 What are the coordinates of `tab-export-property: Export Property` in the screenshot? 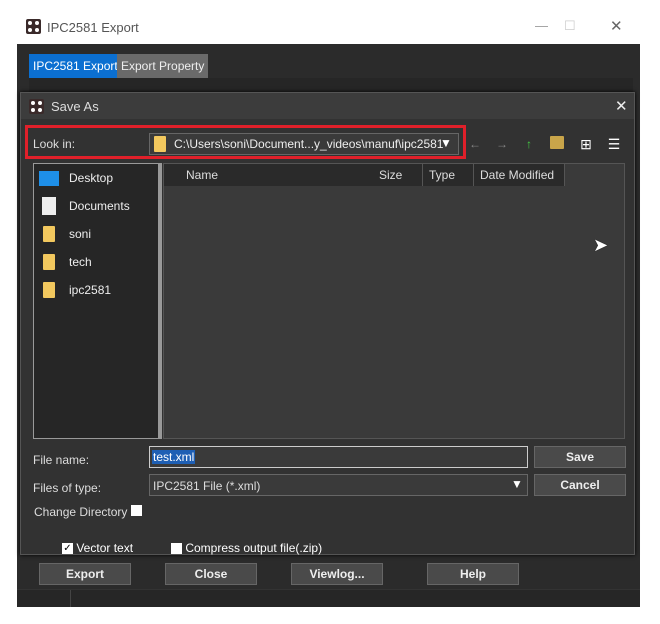 It's located at (163, 66).